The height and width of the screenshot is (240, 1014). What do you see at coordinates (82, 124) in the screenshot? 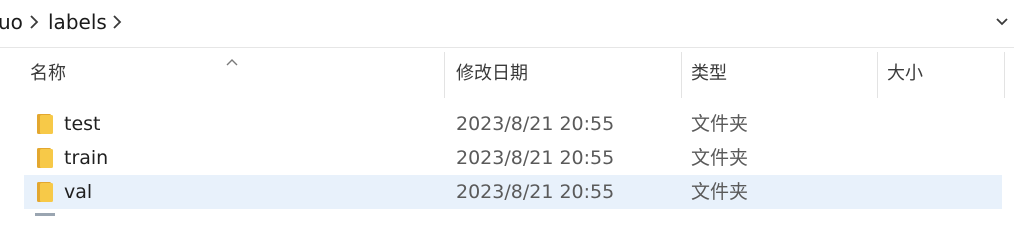
I see `file-name: test` at bounding box center [82, 124].